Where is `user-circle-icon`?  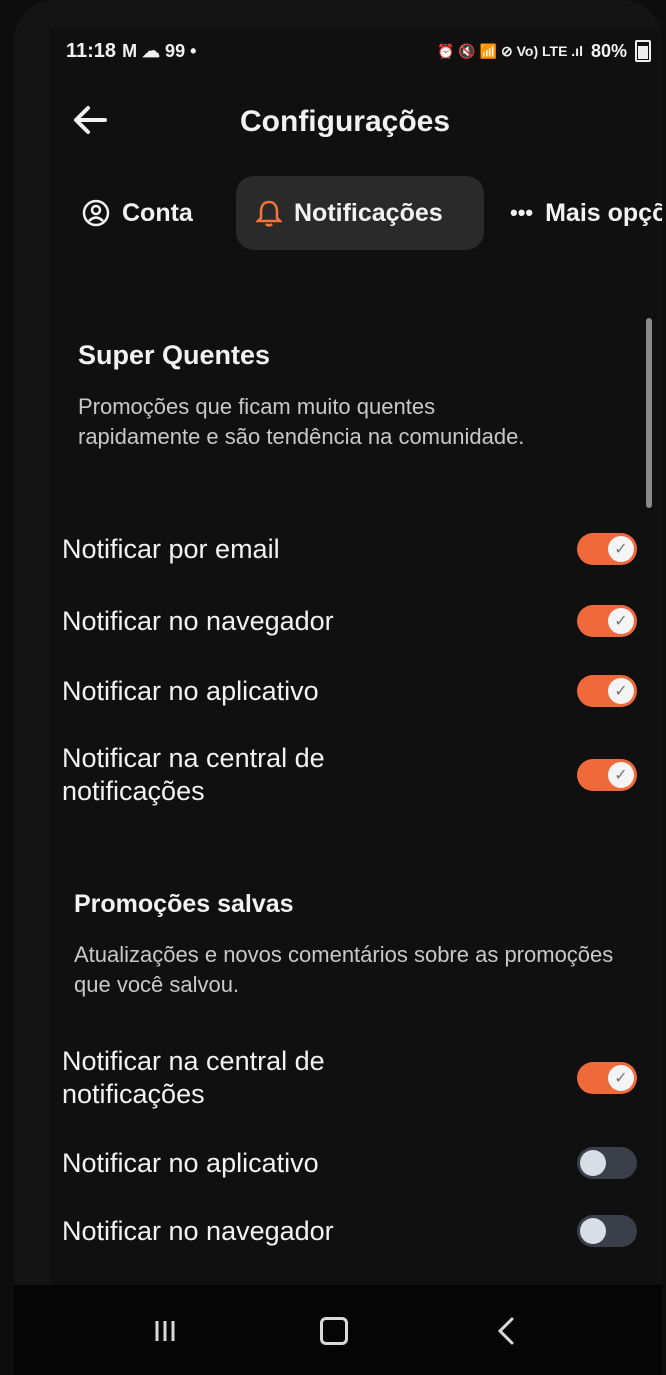
user-circle-icon is located at coordinates (96, 213).